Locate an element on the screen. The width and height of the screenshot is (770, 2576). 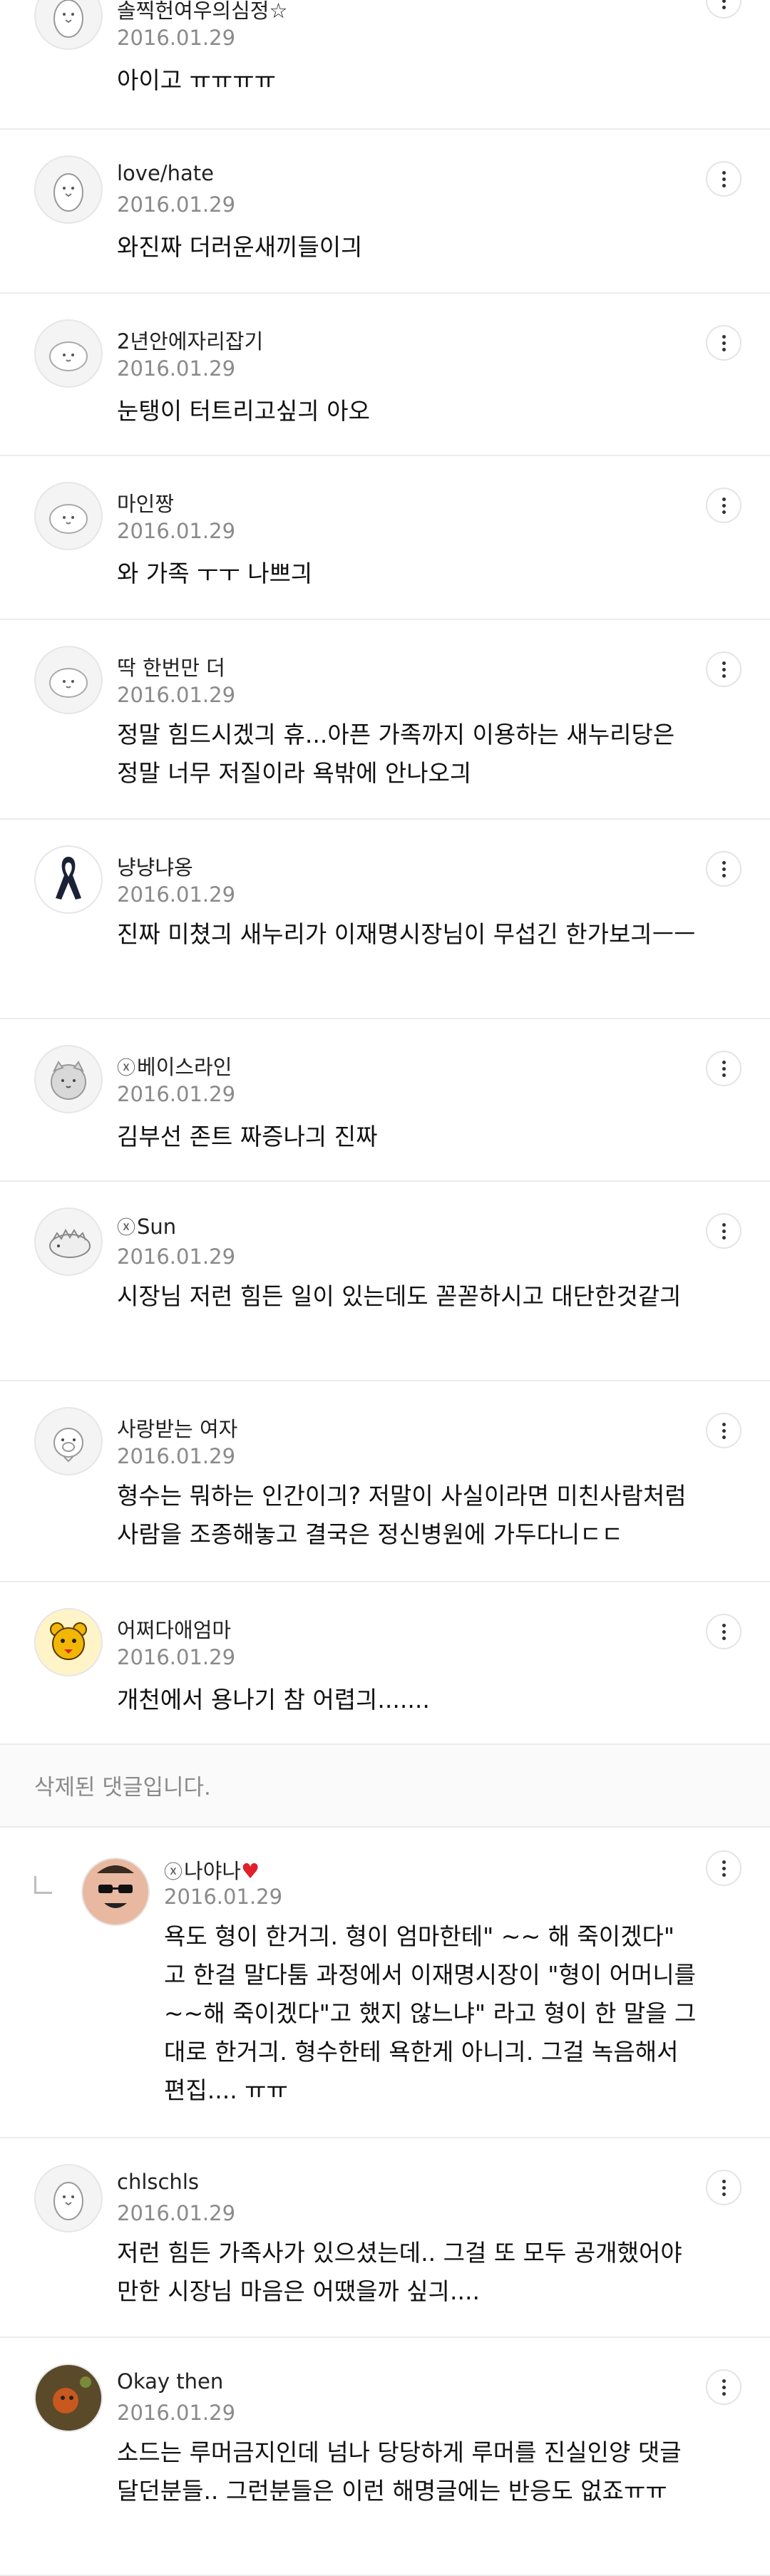
cat-icon is located at coordinates (68, 1080).